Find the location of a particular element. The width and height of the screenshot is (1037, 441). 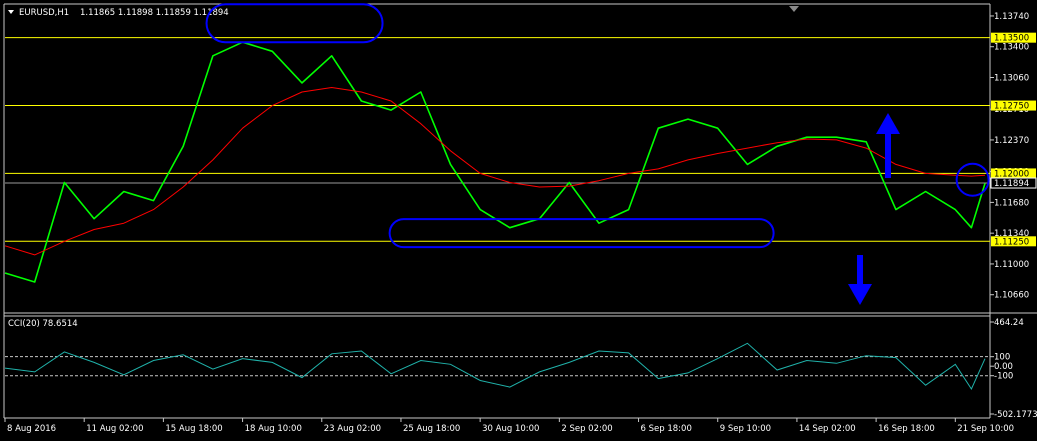

time-tick-label: 9 Sep 10:00 is located at coordinates (745, 429).